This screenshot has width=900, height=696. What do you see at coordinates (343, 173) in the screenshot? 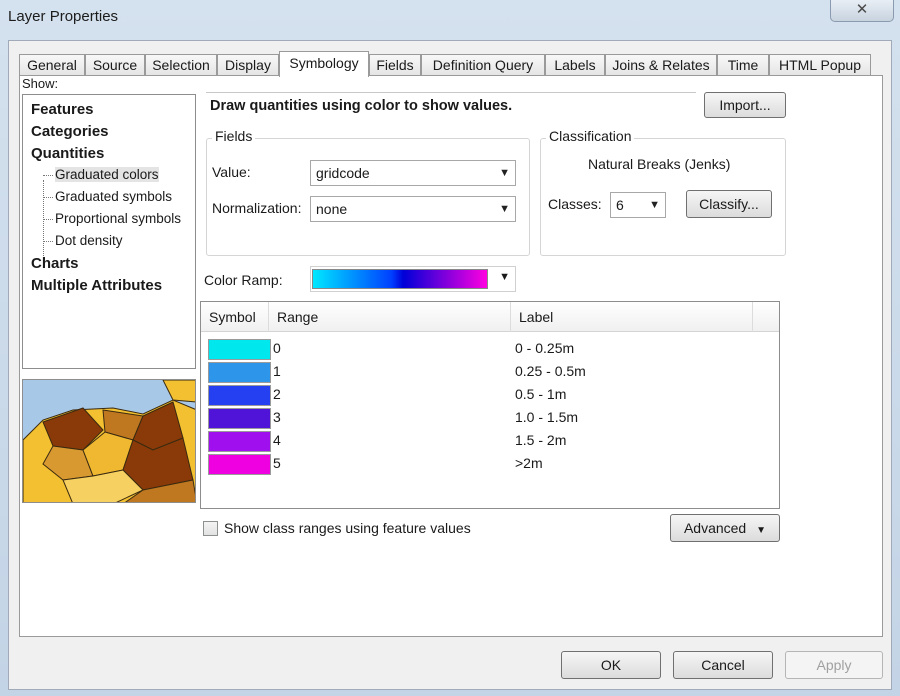
I see `value-dropdown-text: gridcode` at bounding box center [343, 173].